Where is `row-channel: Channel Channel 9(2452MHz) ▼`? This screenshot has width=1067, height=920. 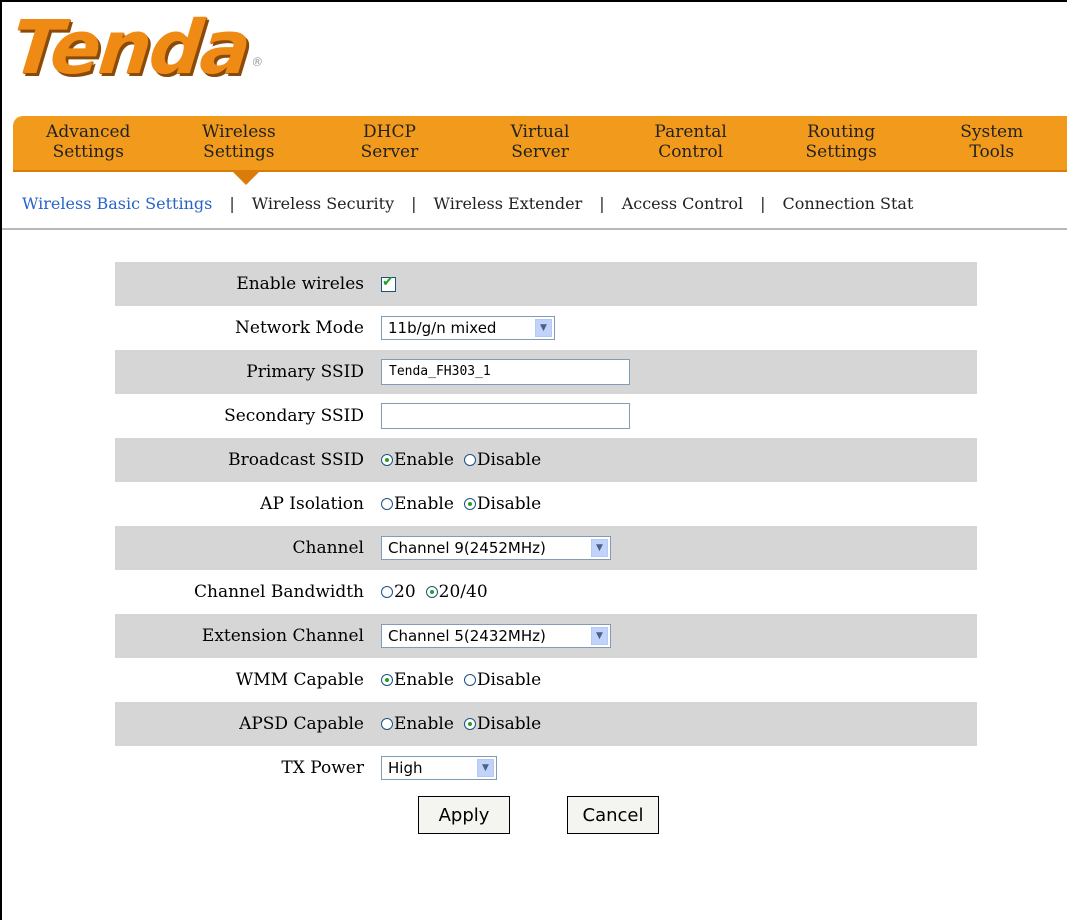
row-channel: Channel Channel 9(2452MHz) ▼ is located at coordinates (546, 548).